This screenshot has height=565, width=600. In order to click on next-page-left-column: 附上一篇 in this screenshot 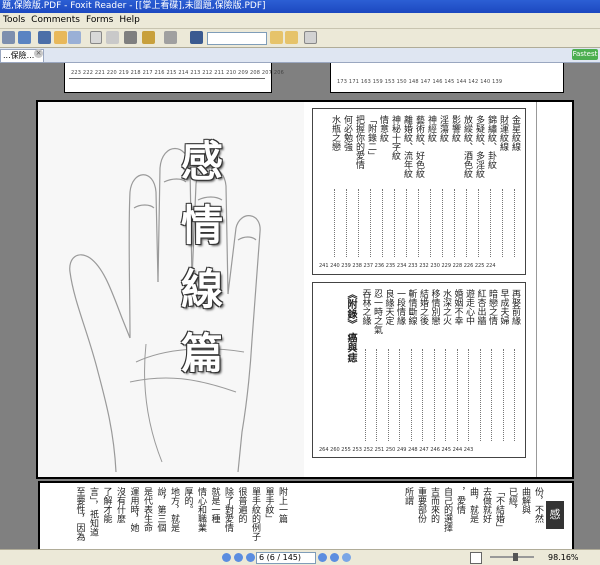, I will do `click(282, 505)`.